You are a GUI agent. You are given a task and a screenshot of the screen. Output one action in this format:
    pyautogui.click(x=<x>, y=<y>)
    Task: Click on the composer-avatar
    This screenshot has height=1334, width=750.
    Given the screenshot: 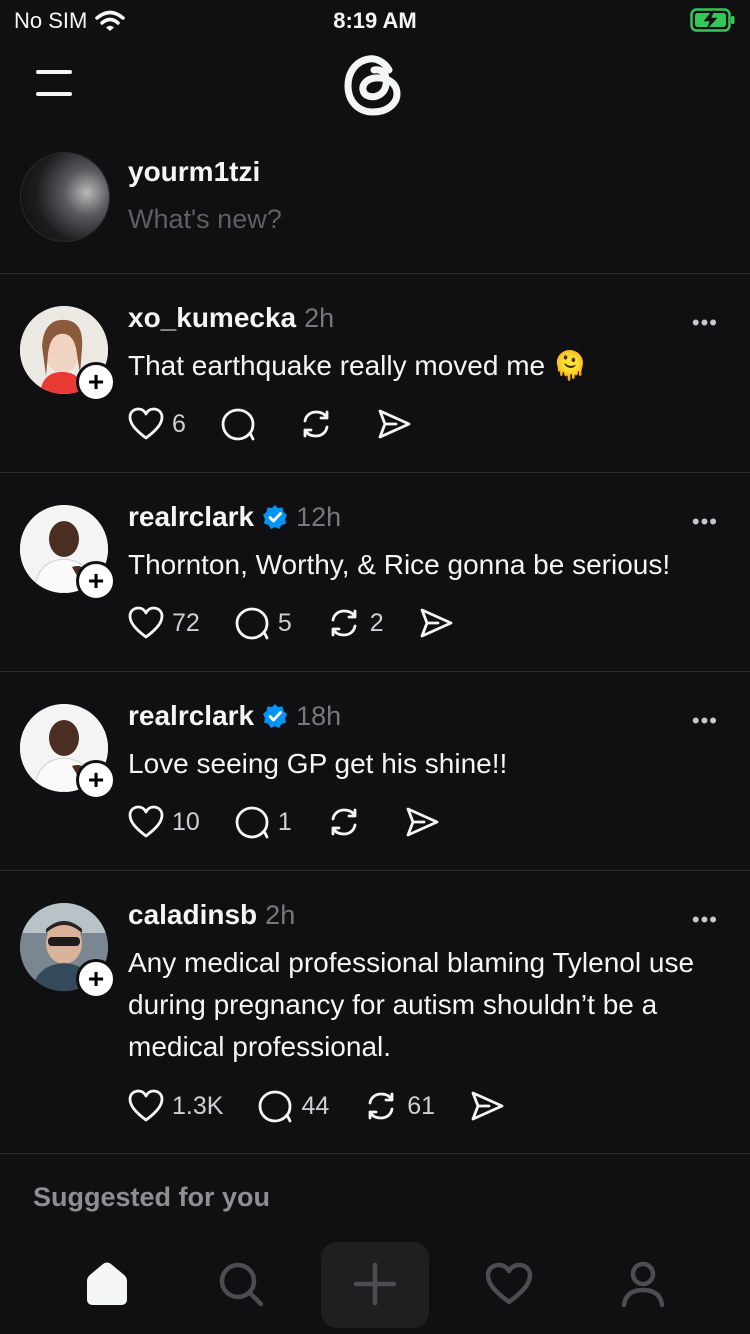 What is the action you would take?
    pyautogui.click(x=65, y=197)
    